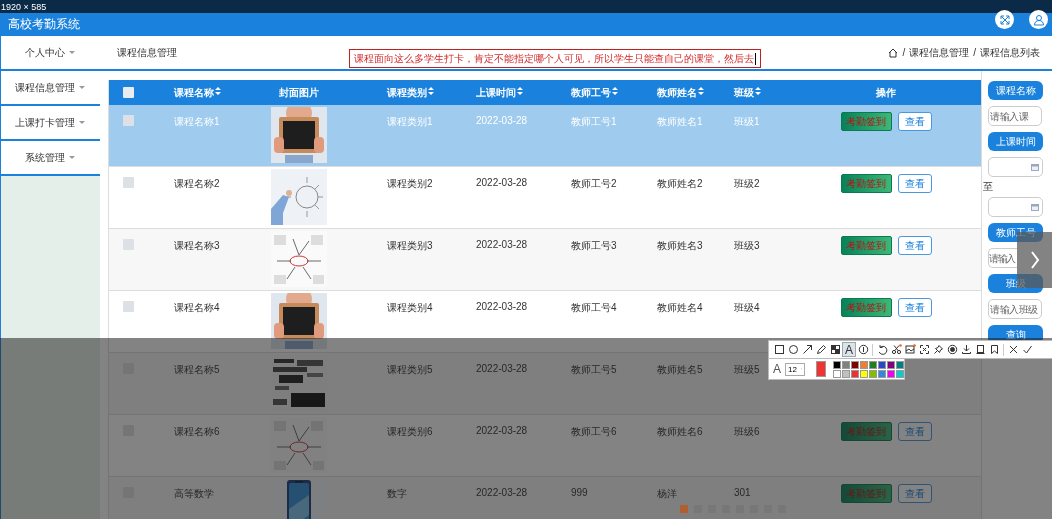 The width and height of the screenshot is (1052, 519). Describe the element at coordinates (594, 308) in the screenshot. I see `table-cell-text: 教师工号4` at that location.